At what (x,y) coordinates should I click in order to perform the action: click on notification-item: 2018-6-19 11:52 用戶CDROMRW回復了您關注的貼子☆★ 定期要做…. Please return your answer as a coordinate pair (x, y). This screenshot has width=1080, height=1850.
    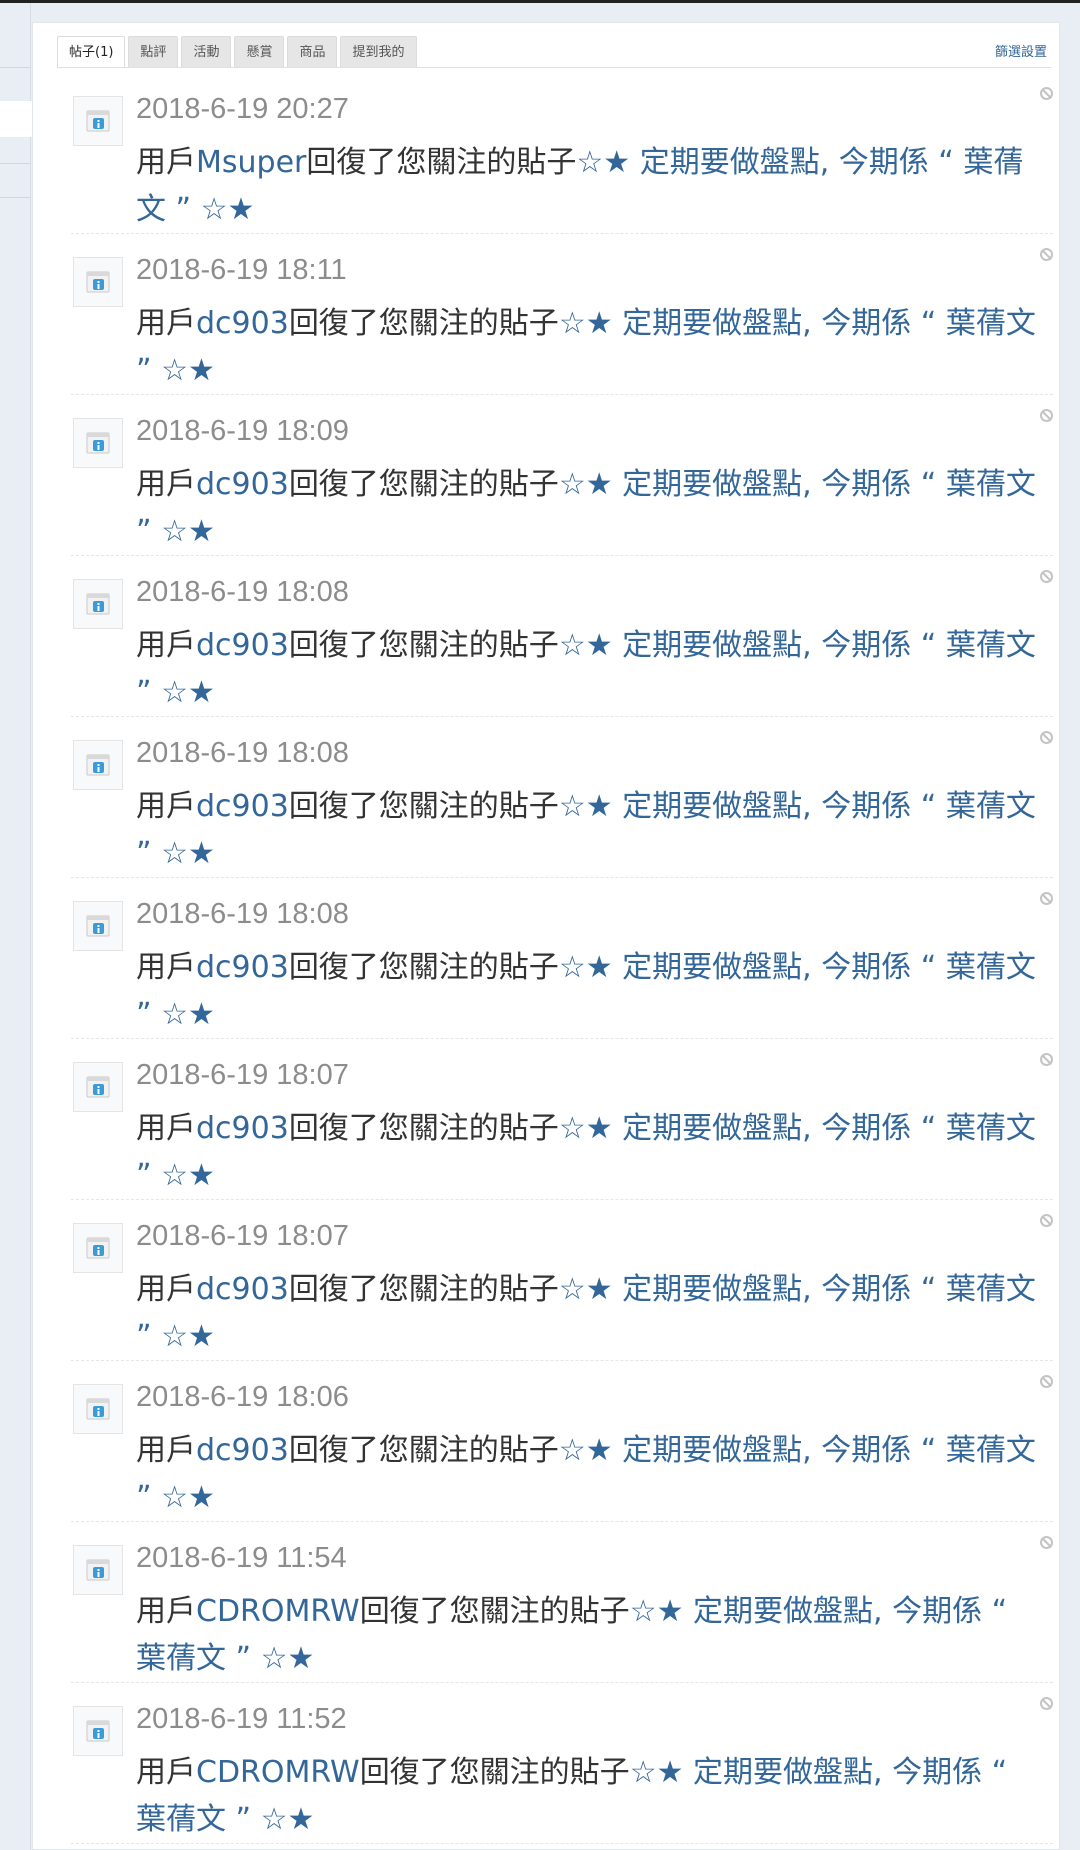
    Looking at the image, I should click on (562, 1763).